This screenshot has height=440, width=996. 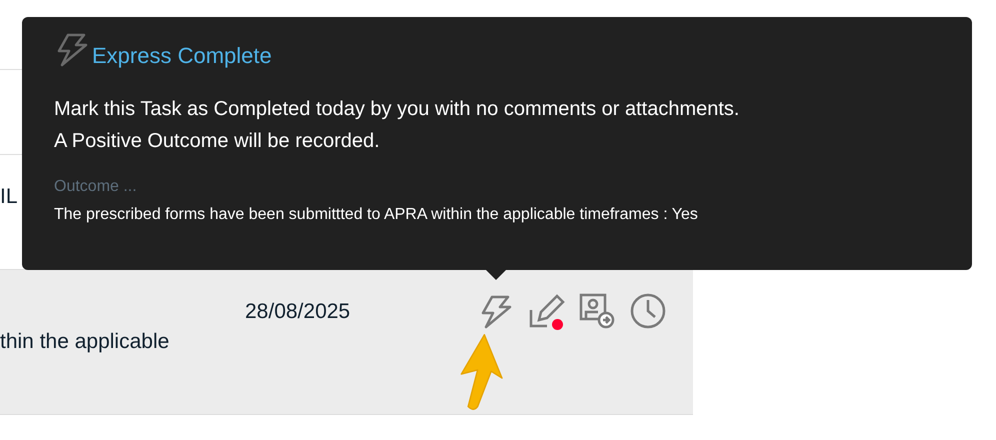 I want to click on tooltip-text: A Positive Outcome will be recorded., so click(x=217, y=141).